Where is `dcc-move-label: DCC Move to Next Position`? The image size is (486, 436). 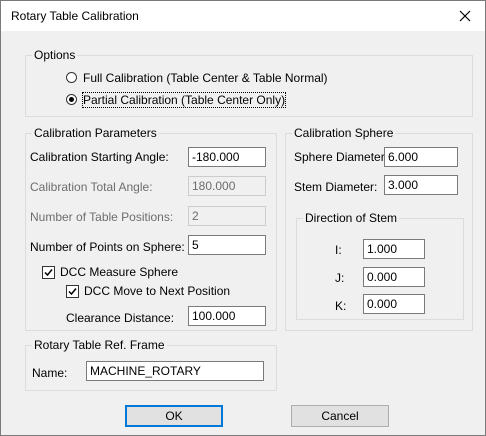 dcc-move-label: DCC Move to Next Position is located at coordinates (157, 291).